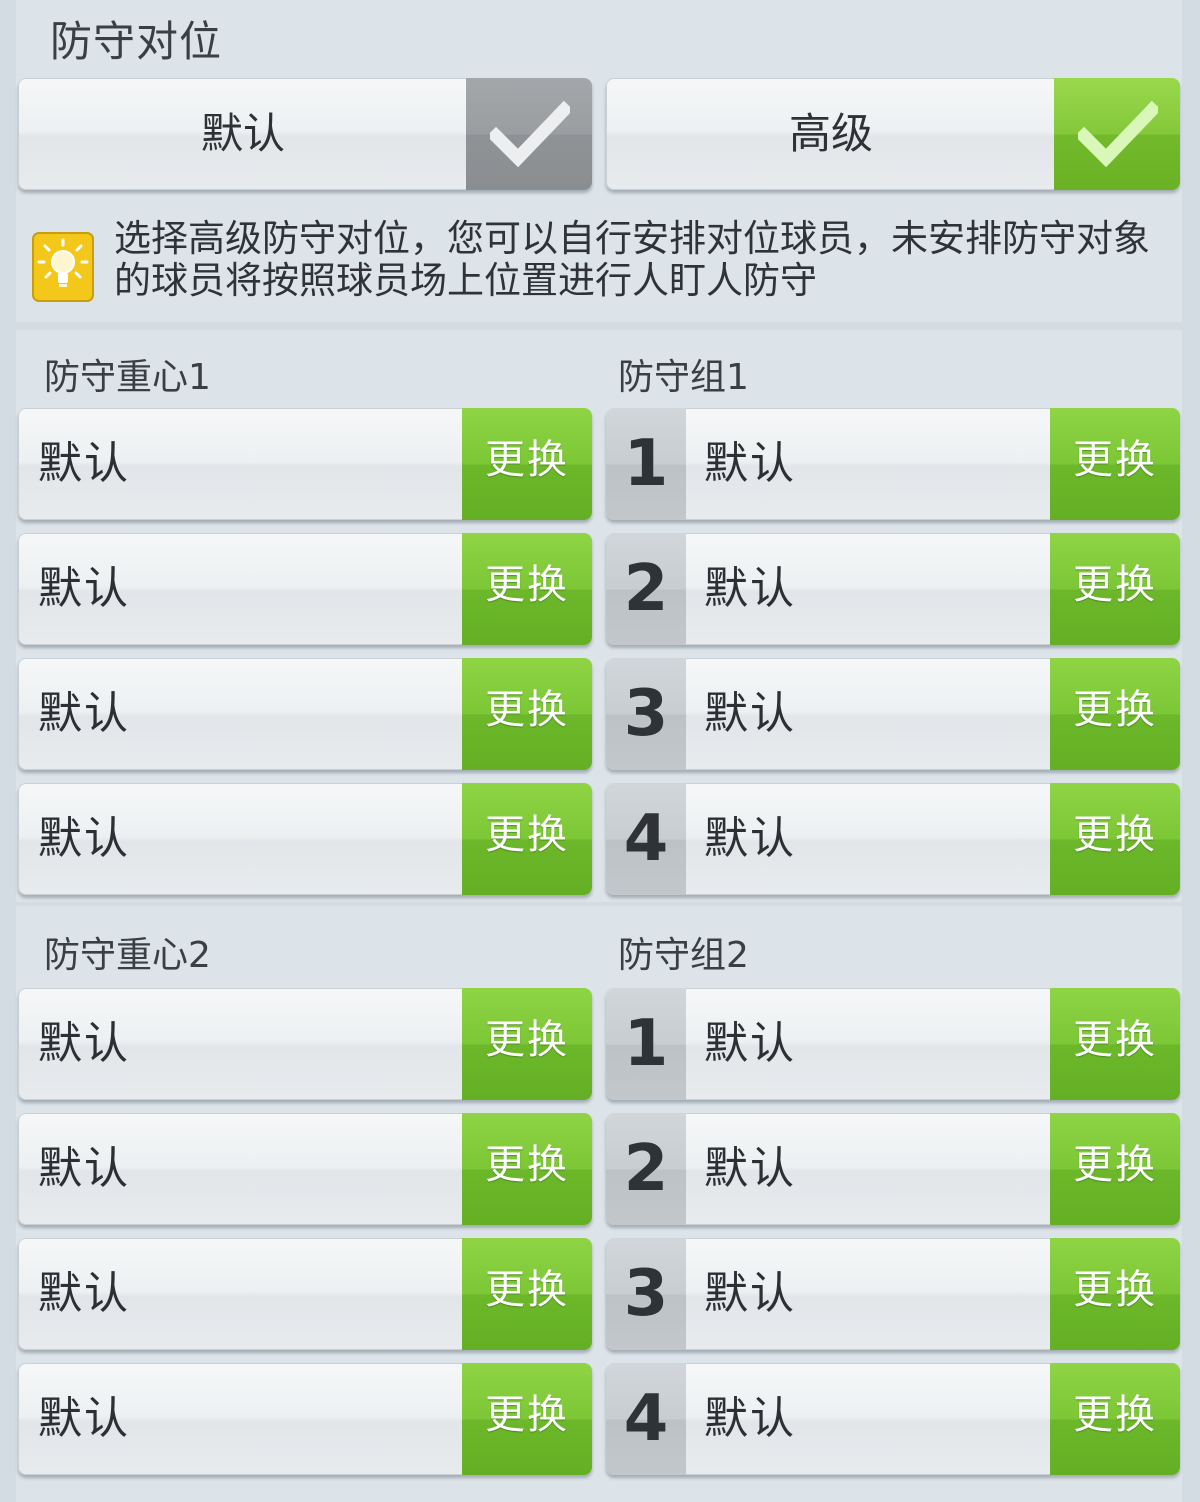 The height and width of the screenshot is (1502, 1200). I want to click on mode-advanced-label: 高级, so click(830, 133).